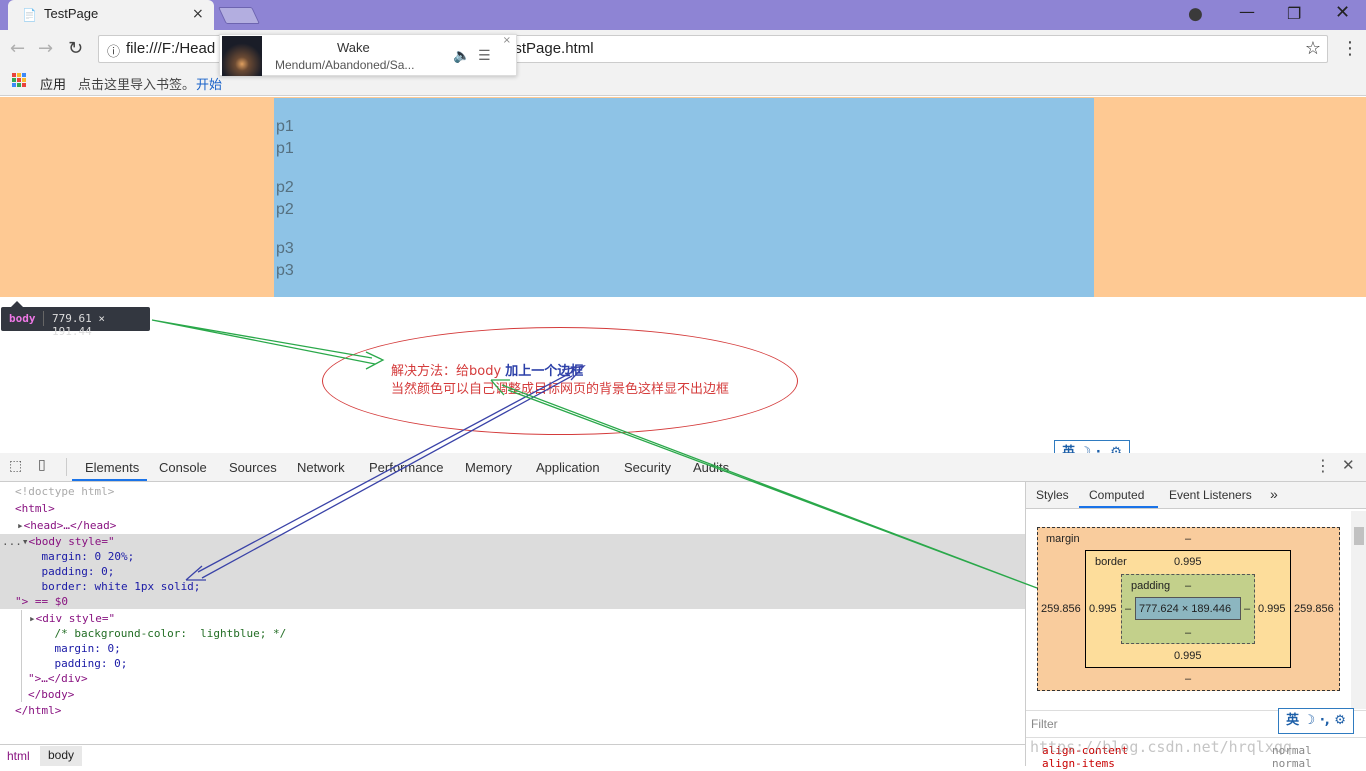  What do you see at coordinates (386, 474) in the screenshot?
I see `blue-arrow-code` at bounding box center [386, 474].